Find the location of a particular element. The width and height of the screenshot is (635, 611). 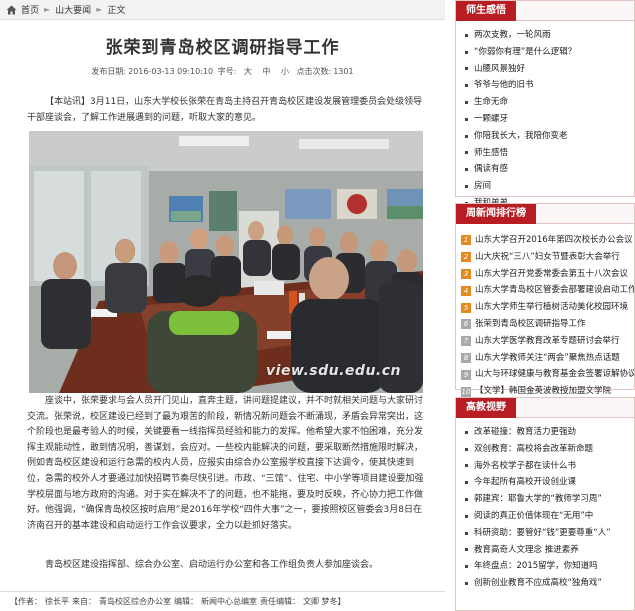

list-item: 你陪我长大，我陪你变老 is located at coordinates (545, 136).